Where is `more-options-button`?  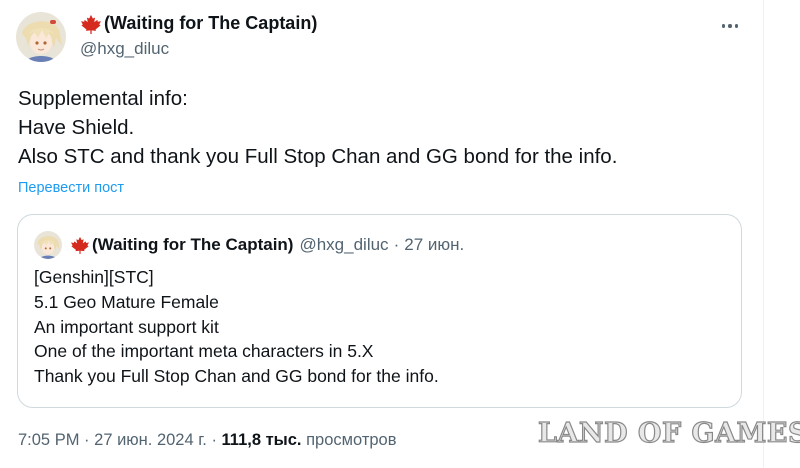 more-options-button is located at coordinates (730, 26).